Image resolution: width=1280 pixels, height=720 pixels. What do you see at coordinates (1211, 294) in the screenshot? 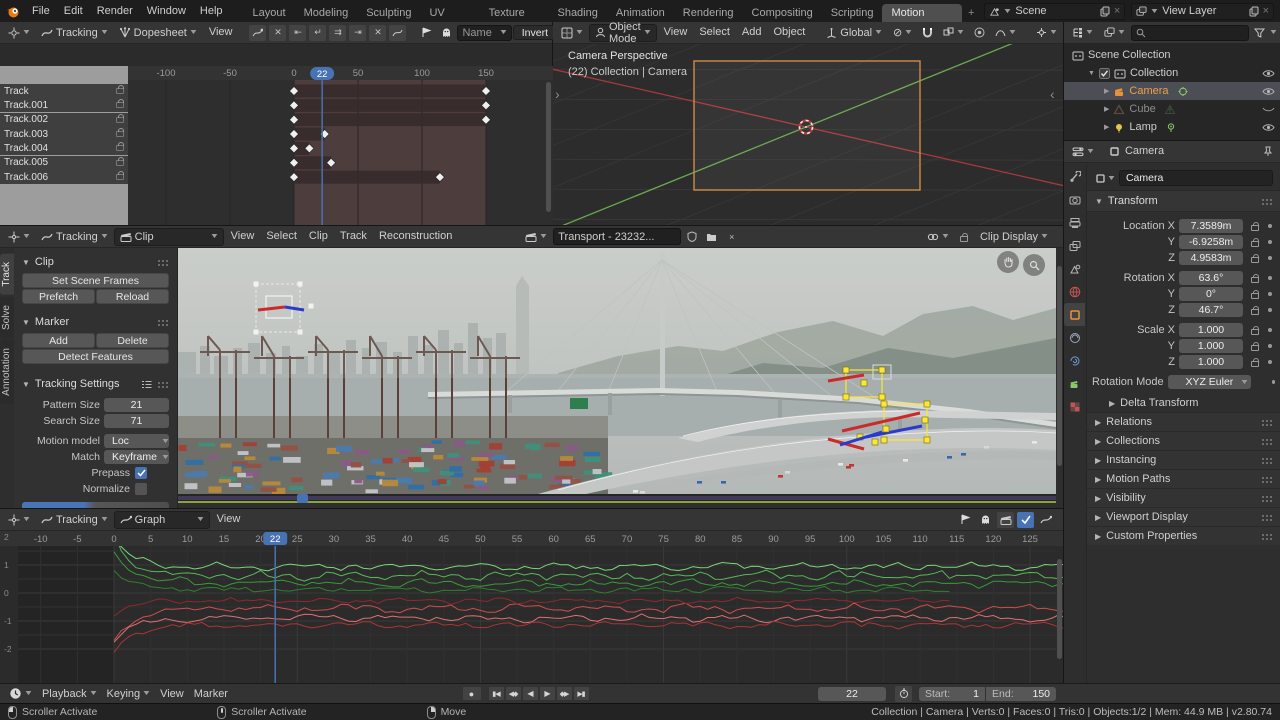
I see `transform-value-field: 0°` at bounding box center [1211, 294].